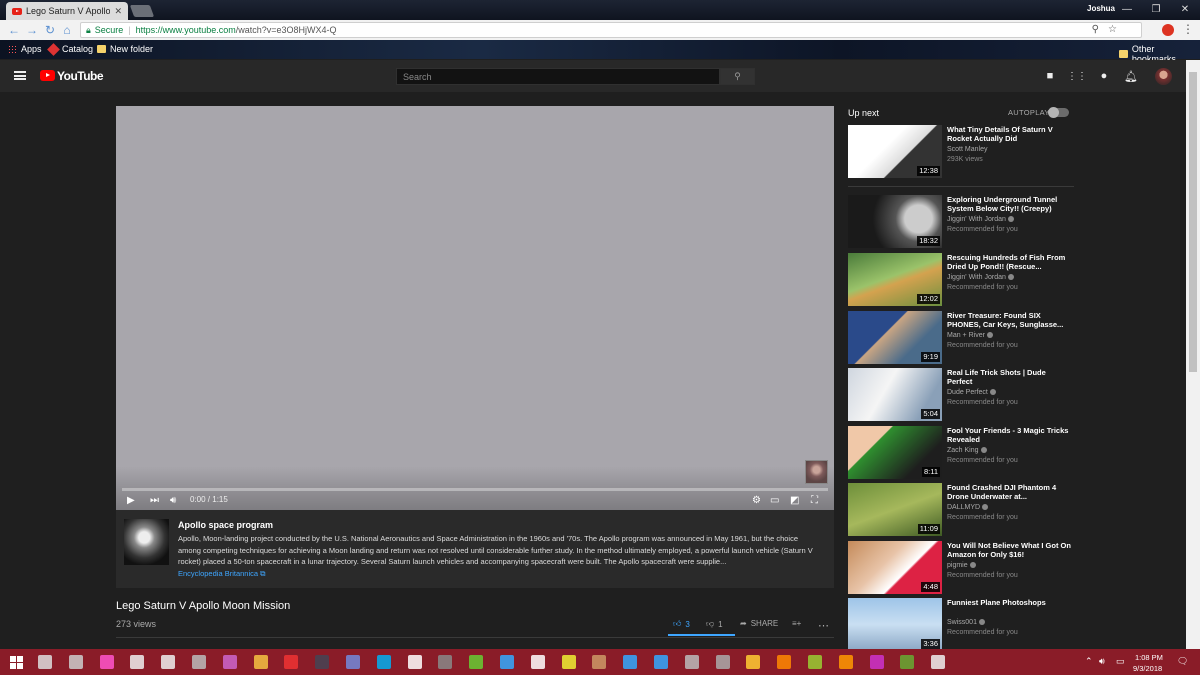  I want to click on video-thumbnail: 5:04, so click(895, 394).